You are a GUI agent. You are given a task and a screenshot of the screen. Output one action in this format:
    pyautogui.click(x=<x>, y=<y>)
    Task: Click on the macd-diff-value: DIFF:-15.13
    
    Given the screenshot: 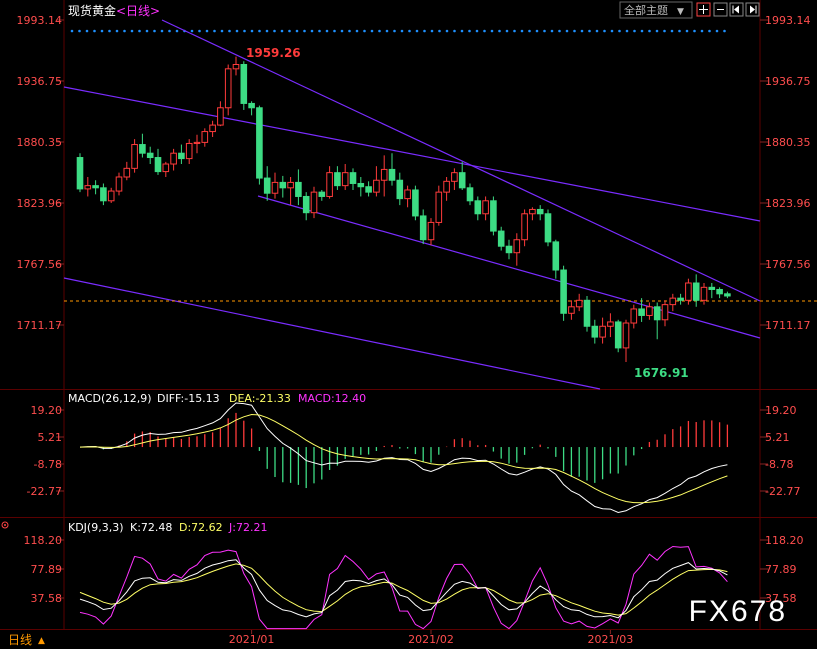 What is the action you would take?
    pyautogui.click(x=188, y=398)
    